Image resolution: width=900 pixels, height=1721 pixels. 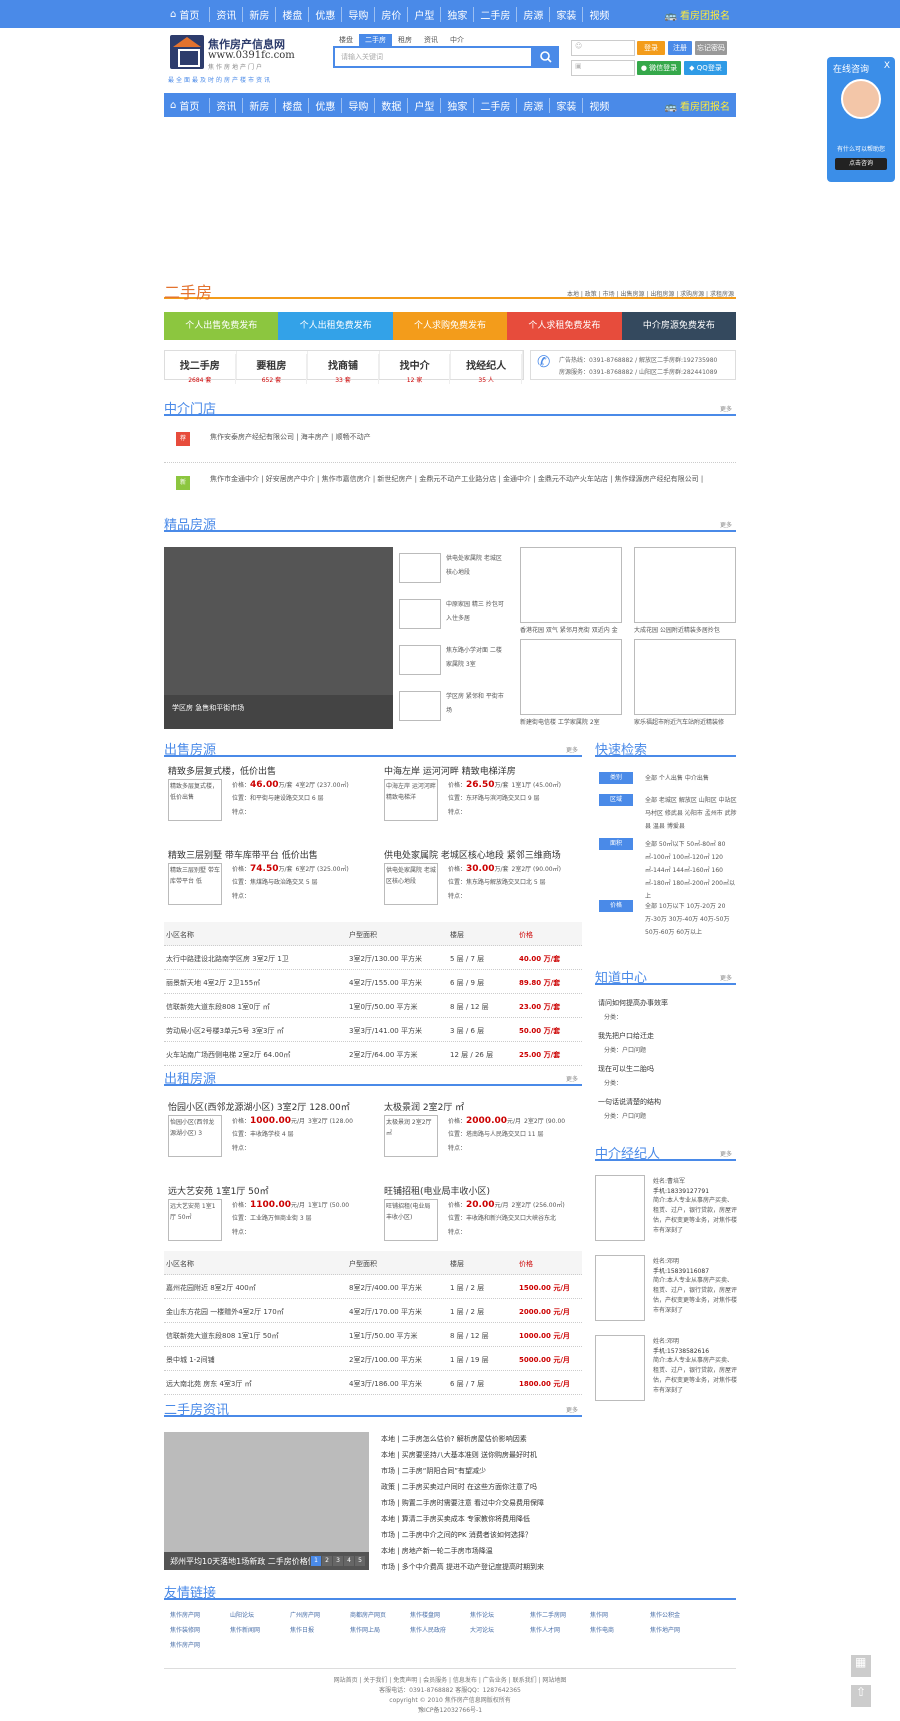 What do you see at coordinates (291, 105) in the screenshot?
I see `nav-item: 楼盘` at bounding box center [291, 105].